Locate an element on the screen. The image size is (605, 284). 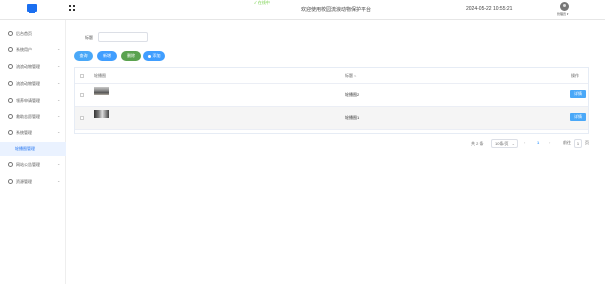
prev-page-button: ‹ is located at coordinates (524, 142).